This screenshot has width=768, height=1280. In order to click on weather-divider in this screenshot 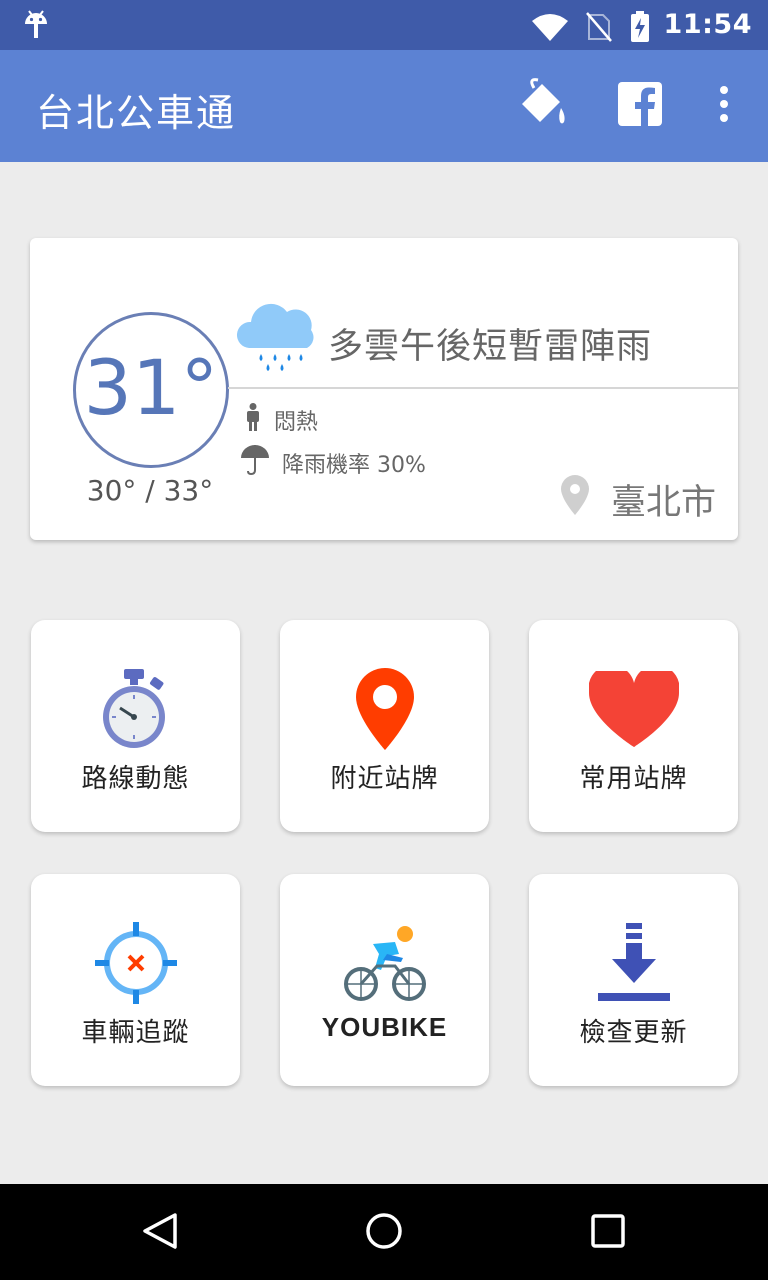, I will do `click(483, 388)`.